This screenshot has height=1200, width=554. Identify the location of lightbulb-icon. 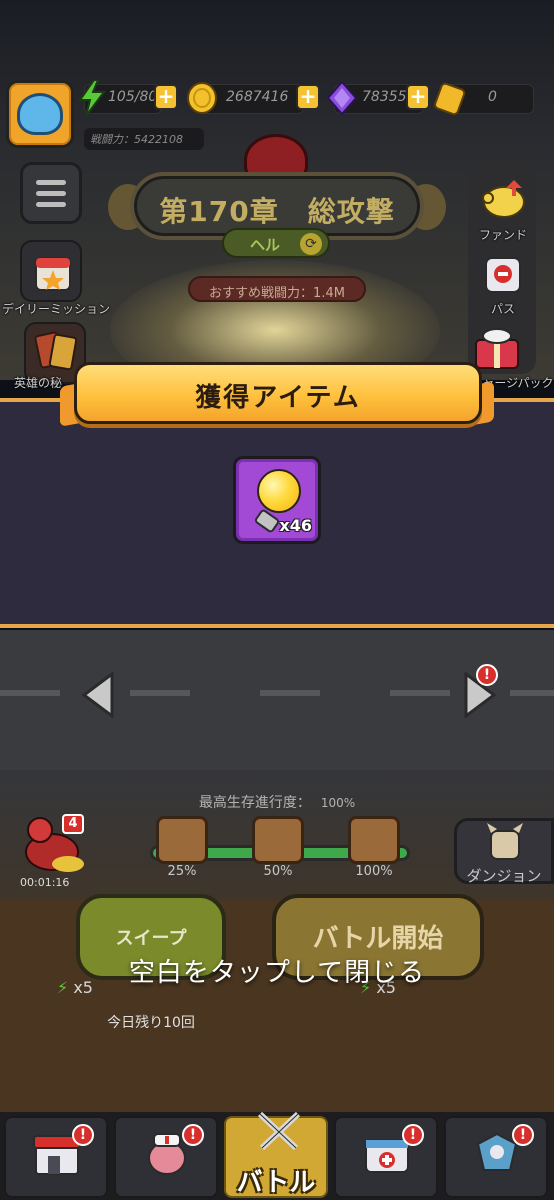
(279, 491).